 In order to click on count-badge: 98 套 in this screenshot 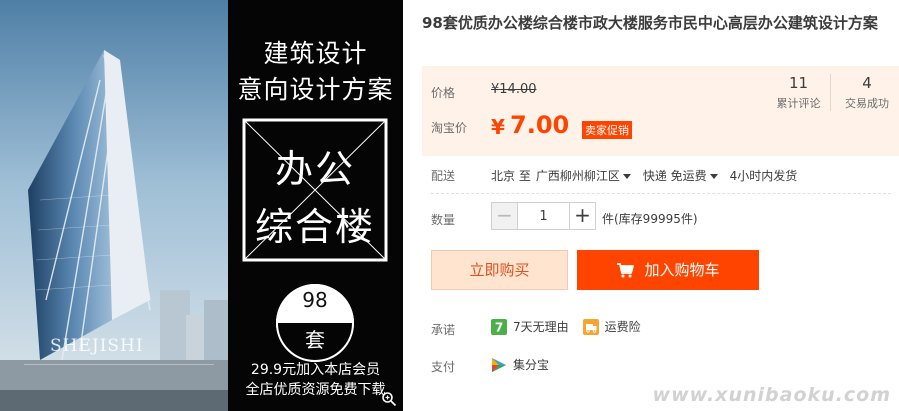, I will do `click(315, 323)`.